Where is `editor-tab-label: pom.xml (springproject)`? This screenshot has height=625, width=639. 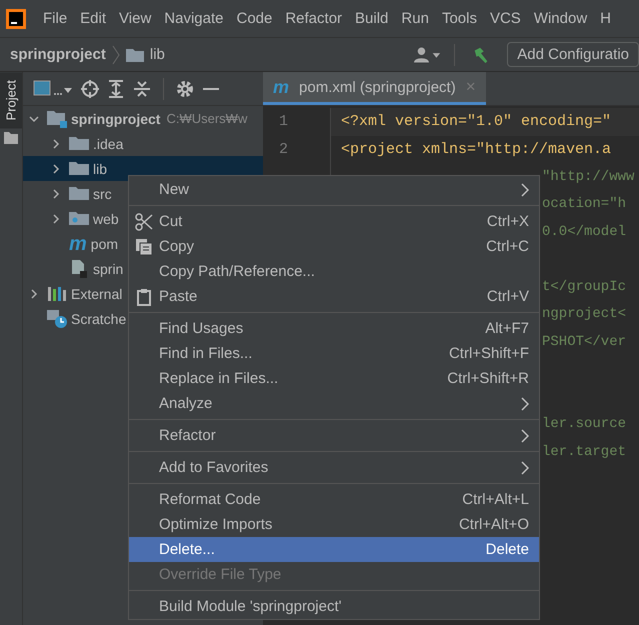 editor-tab-label: pom.xml (springproject) is located at coordinates (377, 87).